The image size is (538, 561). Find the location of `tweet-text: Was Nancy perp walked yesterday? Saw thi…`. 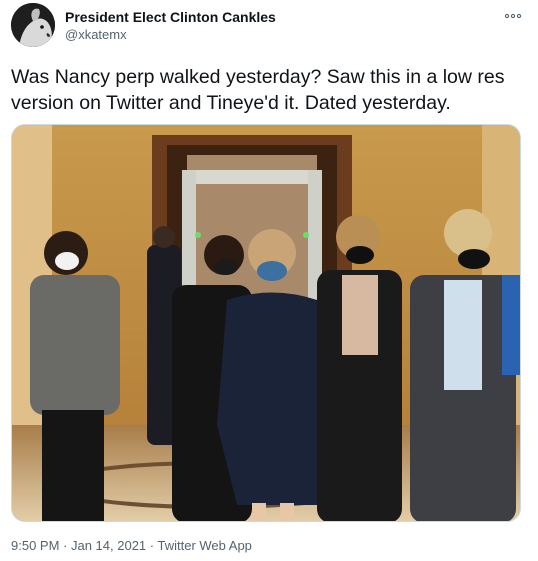

tweet-text: Was Nancy perp walked yesterday? Saw thi… is located at coordinates (271, 90).